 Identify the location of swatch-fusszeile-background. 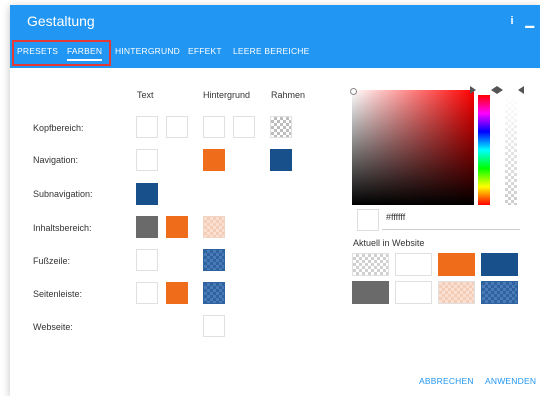
(214, 260).